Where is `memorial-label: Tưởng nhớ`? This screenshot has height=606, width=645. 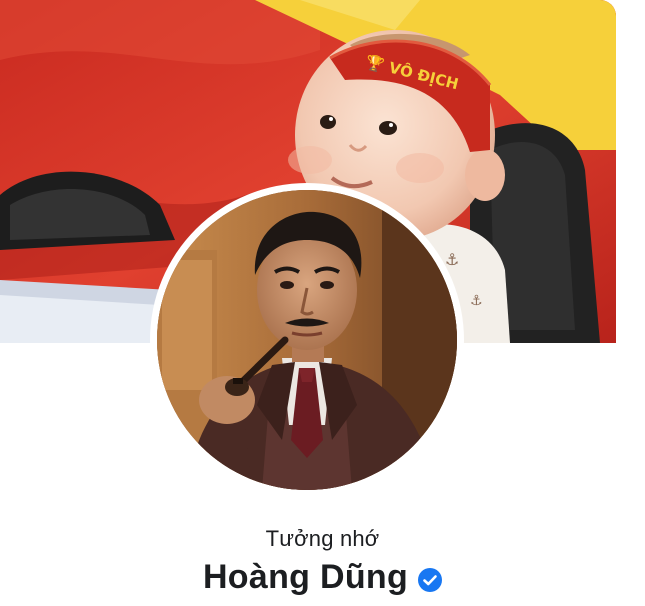 memorial-label: Tưởng nhớ is located at coordinates (322, 538).